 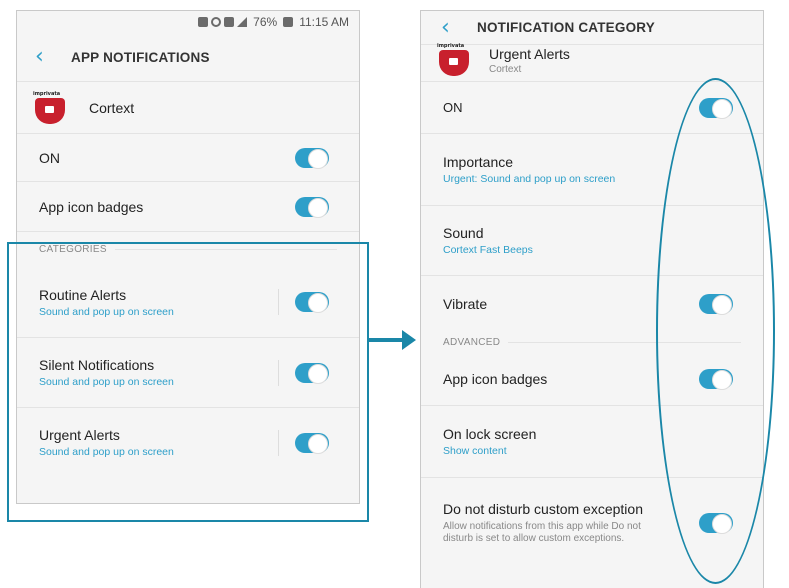 I want to click on battery-text: 76%, so click(x=265, y=22).